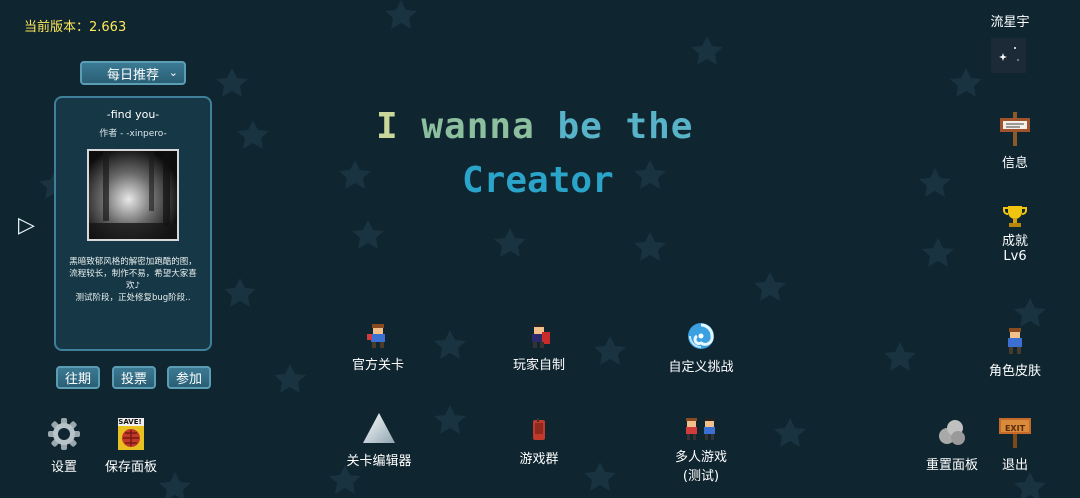 The image size is (1080, 498). I want to click on featured-author: 作者 - -xinpero-, so click(133, 134).